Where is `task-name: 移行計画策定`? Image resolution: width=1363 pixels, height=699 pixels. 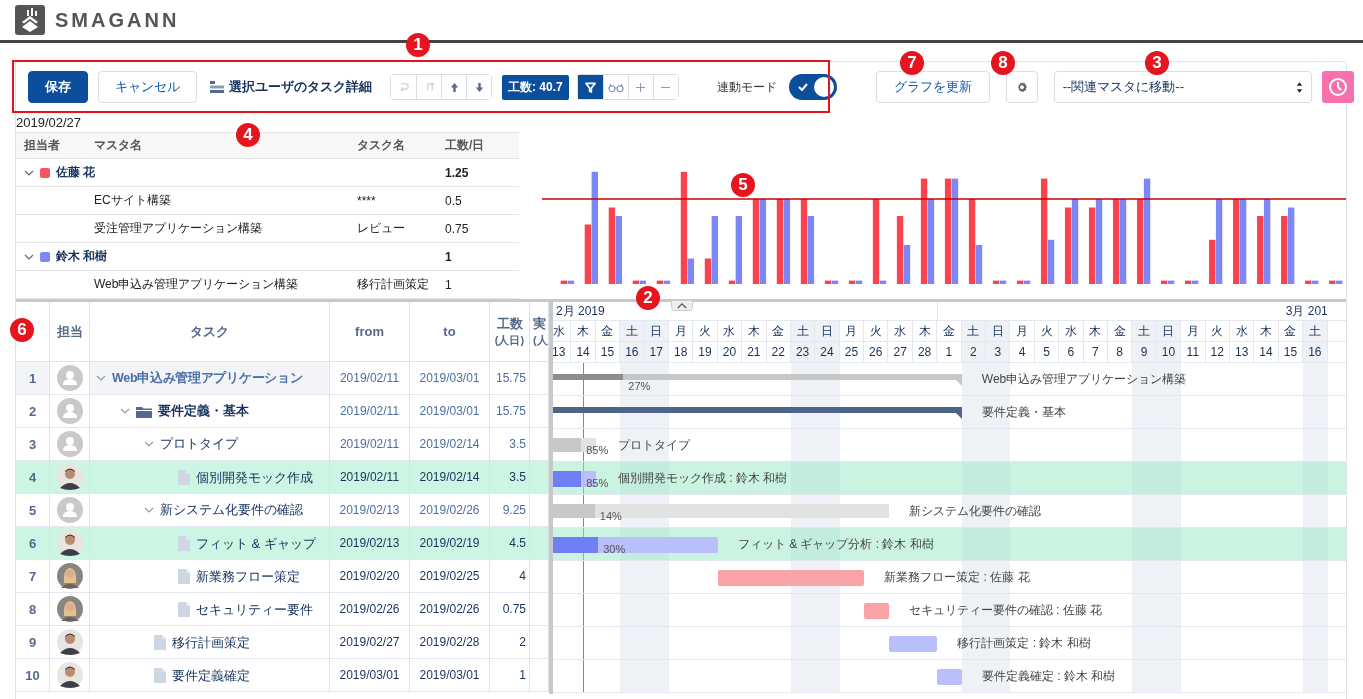 task-name: 移行計画策定 is located at coordinates (211, 642).